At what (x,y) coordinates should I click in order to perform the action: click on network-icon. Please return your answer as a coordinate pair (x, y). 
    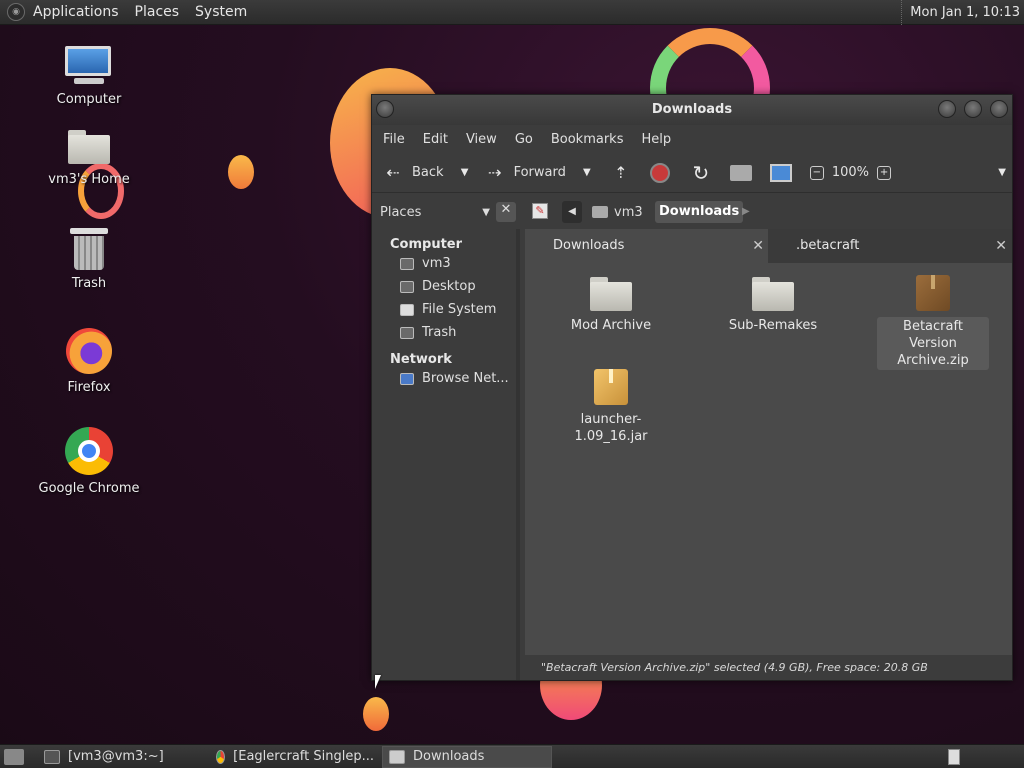
    Looking at the image, I should click on (407, 378).